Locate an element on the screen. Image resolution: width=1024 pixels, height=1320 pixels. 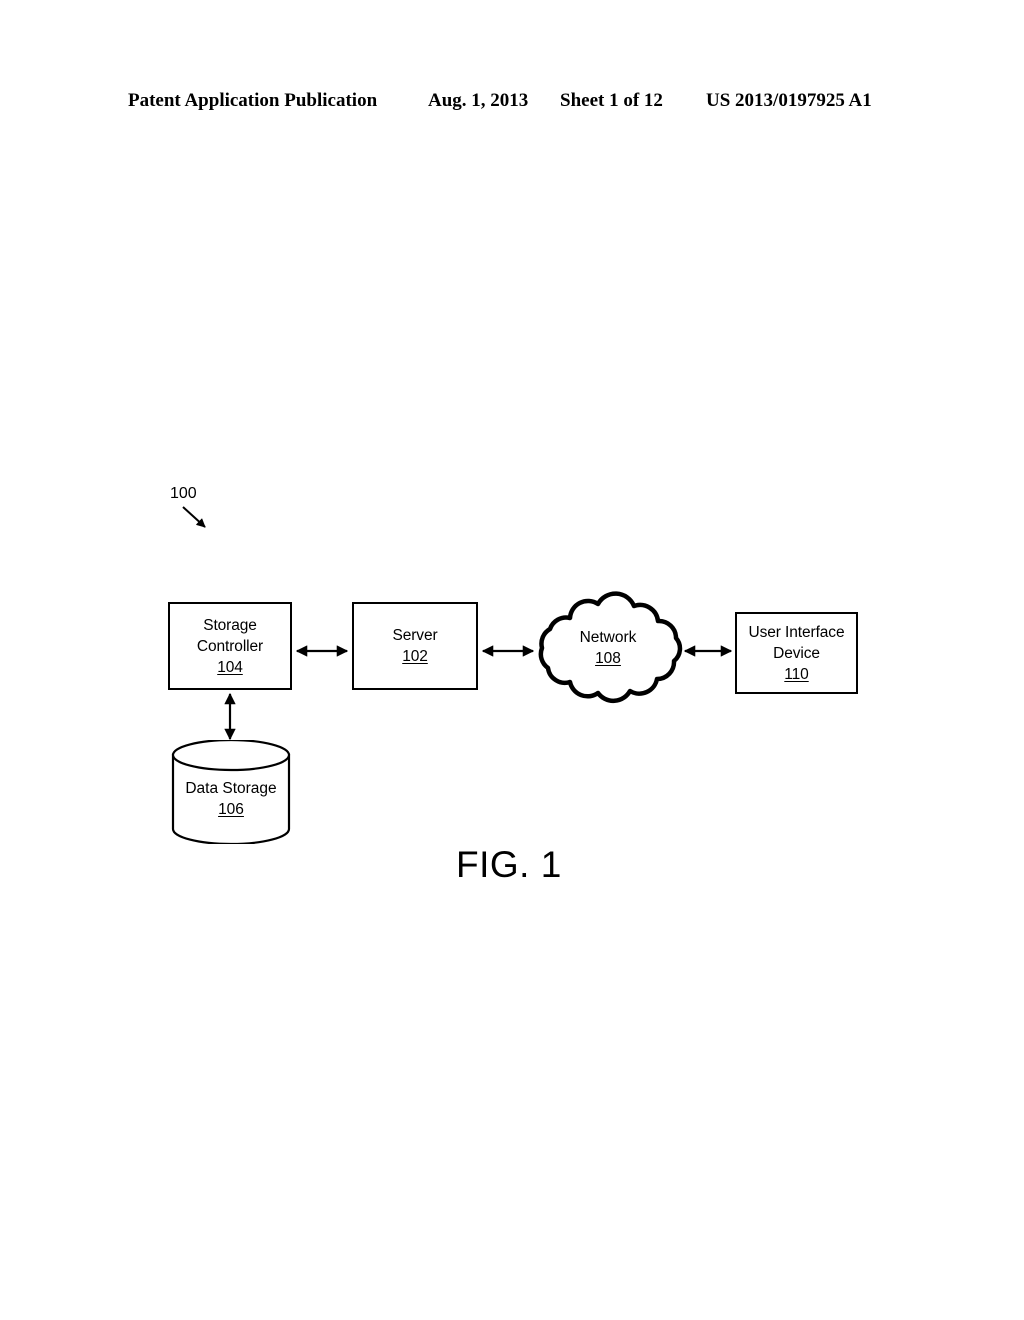
server-line-1: Server is located at coordinates (415, 635).